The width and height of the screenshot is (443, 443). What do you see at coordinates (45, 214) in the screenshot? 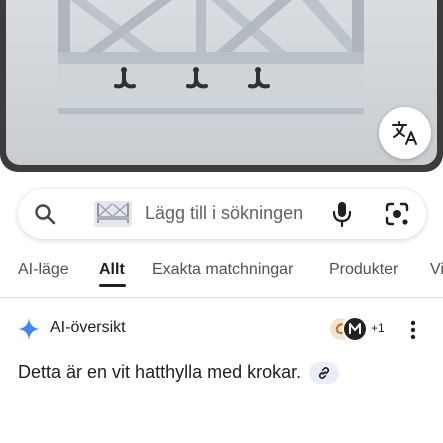
I see `search-icon` at bounding box center [45, 214].